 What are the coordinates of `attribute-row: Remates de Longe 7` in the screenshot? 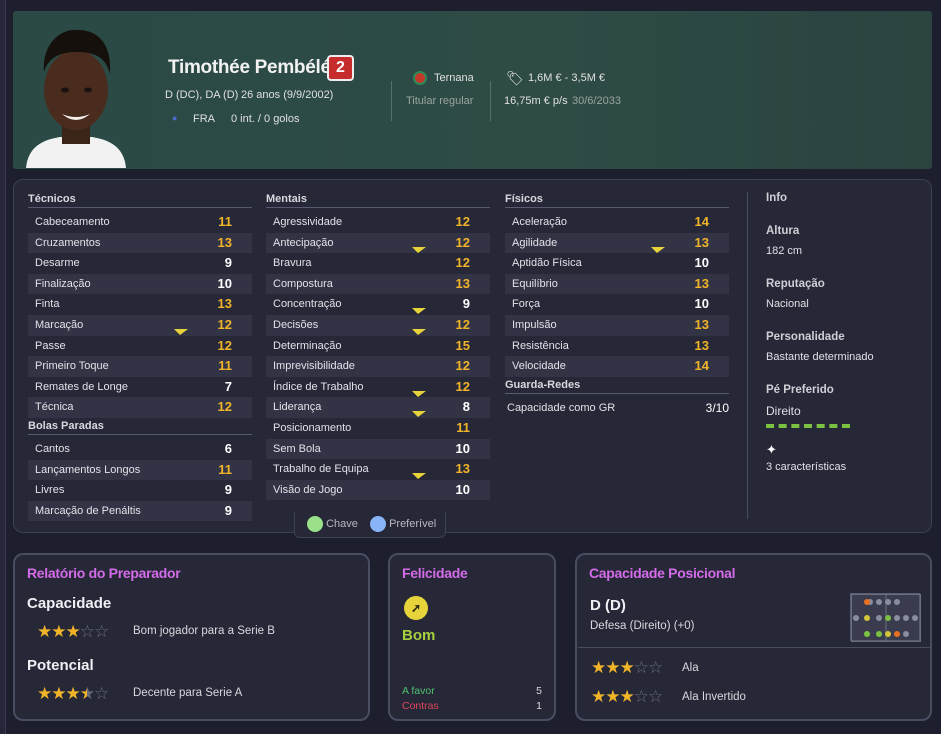 It's located at (140, 387).